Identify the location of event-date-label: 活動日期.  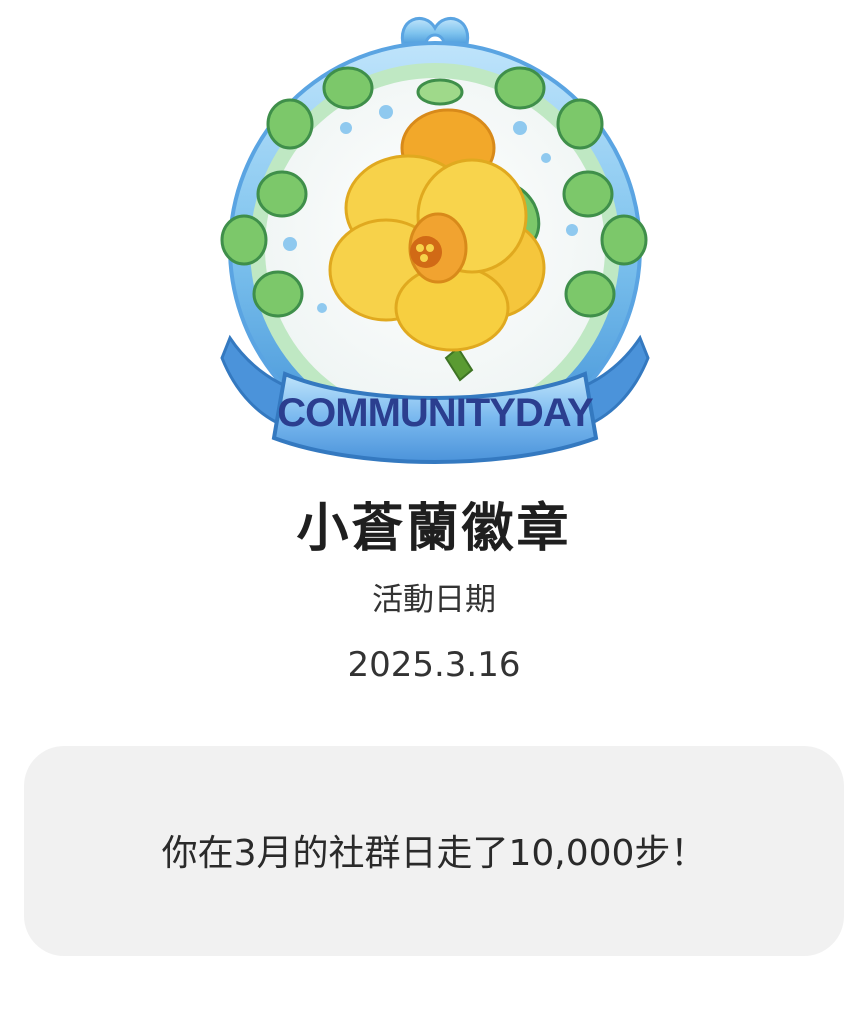
(434, 600).